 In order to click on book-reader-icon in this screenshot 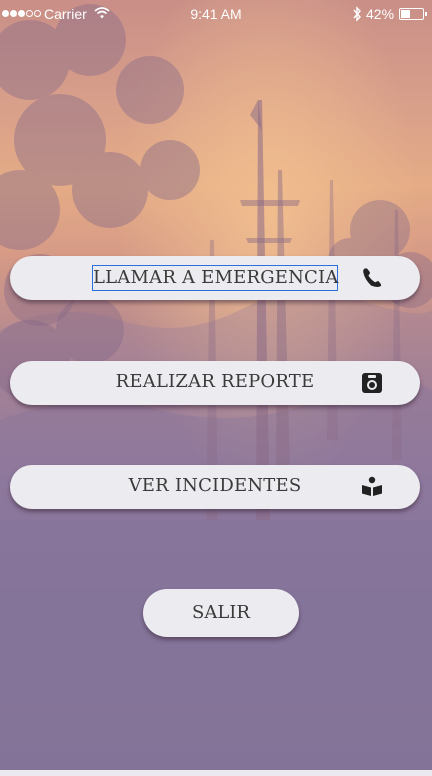, I will do `click(372, 486)`.